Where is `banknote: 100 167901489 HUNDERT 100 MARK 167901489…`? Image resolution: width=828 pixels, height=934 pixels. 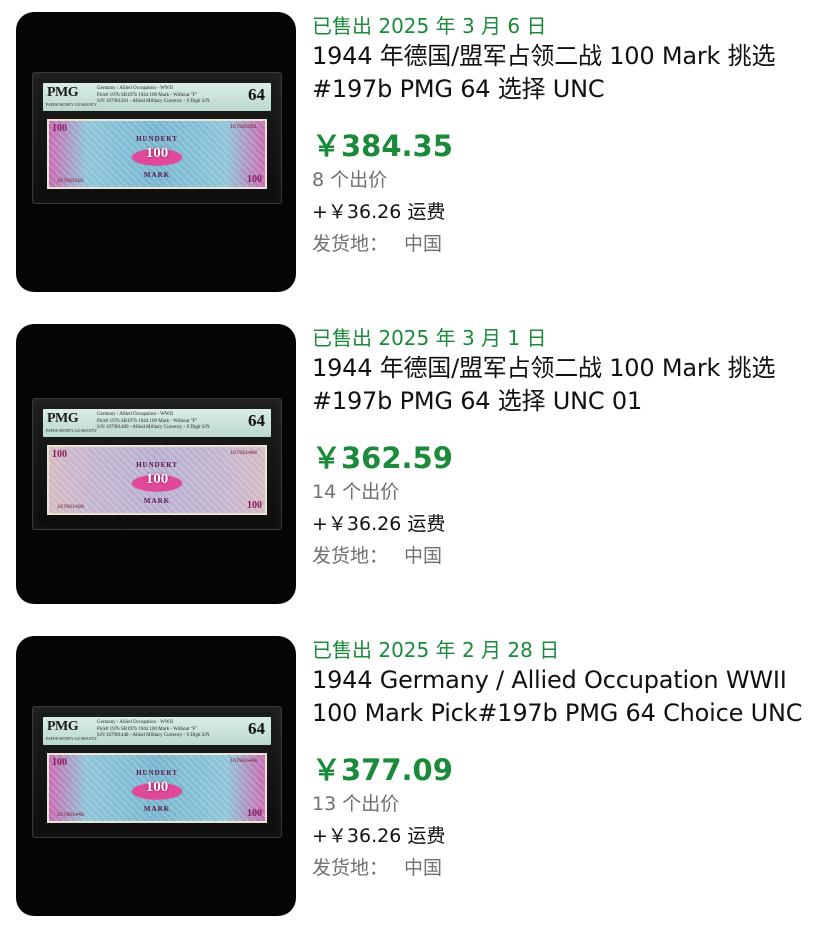 banknote: 100 167901489 HUNDERT 100 MARK 167901489… is located at coordinates (157, 480).